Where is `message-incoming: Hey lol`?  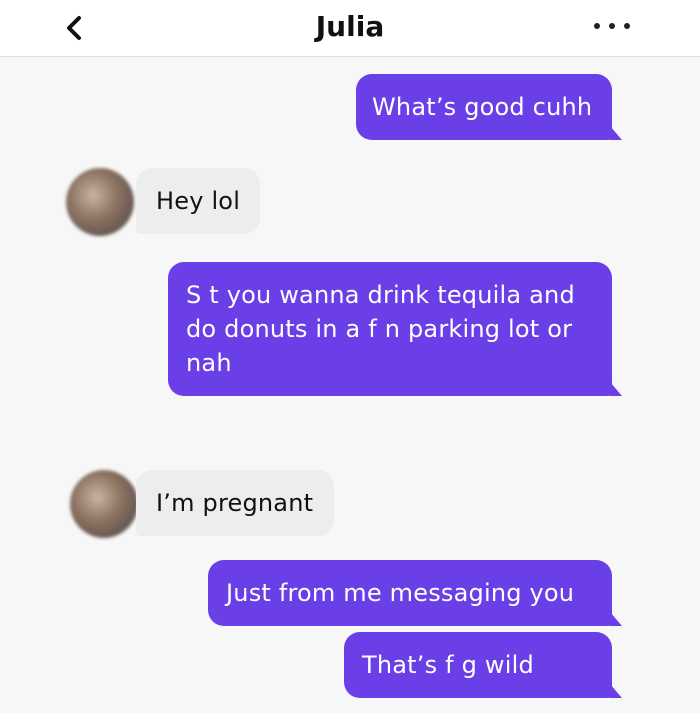
message-incoming: Hey lol is located at coordinates (198, 201).